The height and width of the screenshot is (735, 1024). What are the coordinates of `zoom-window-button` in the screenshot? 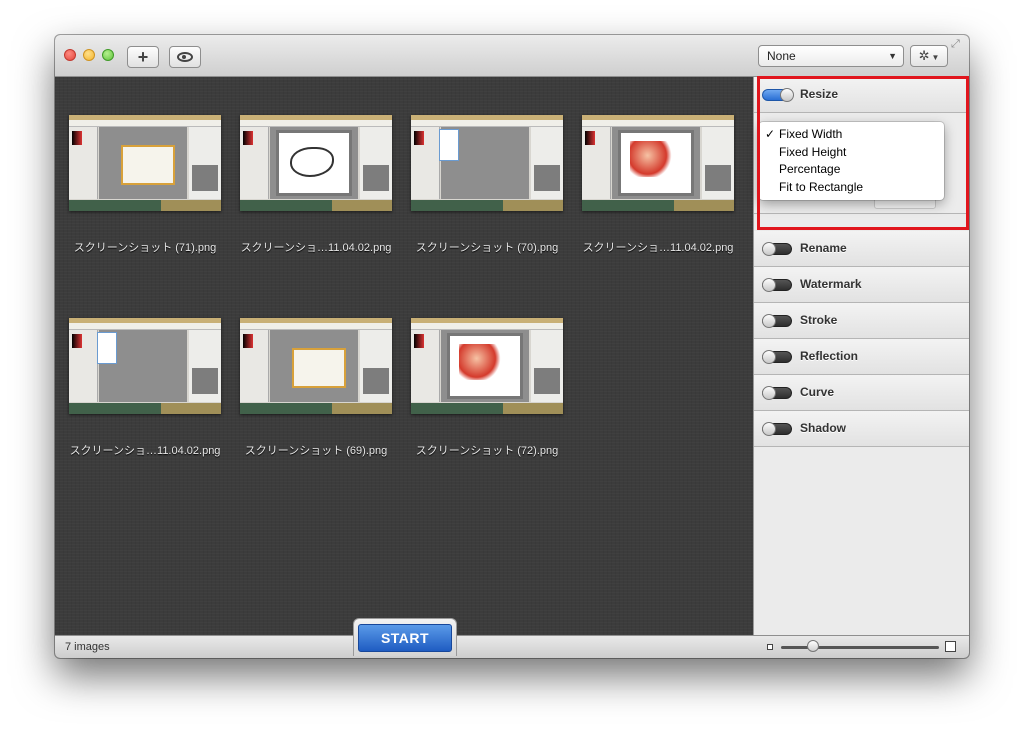 It's located at (108, 55).